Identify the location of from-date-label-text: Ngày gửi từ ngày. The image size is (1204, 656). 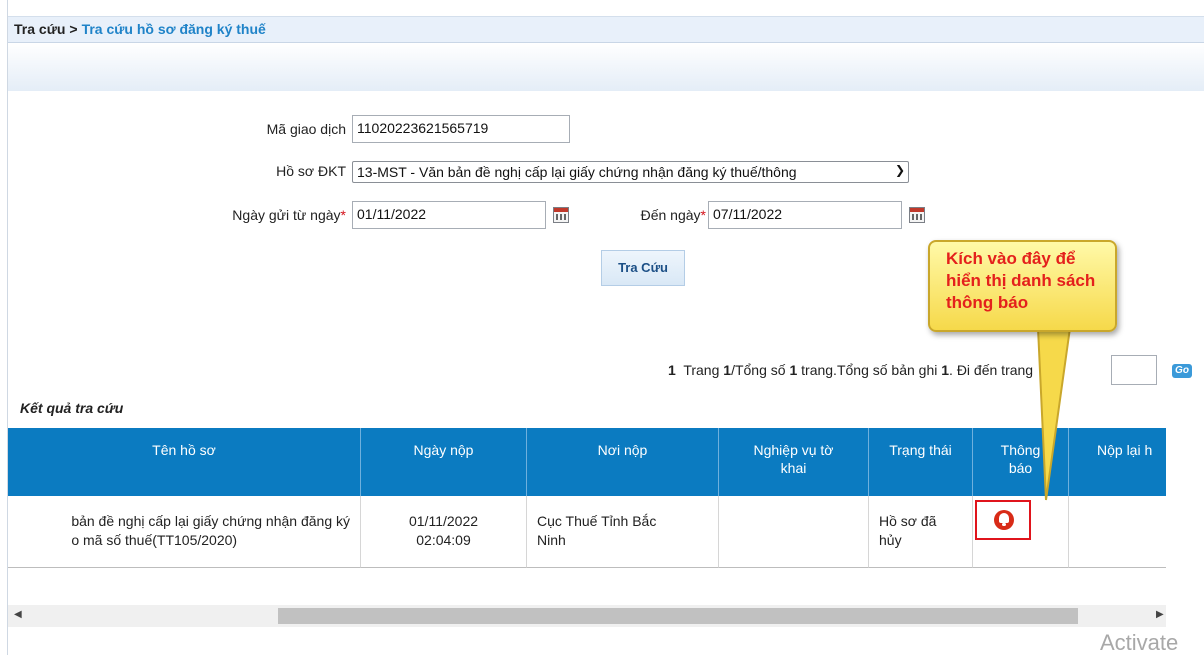
(286, 215).